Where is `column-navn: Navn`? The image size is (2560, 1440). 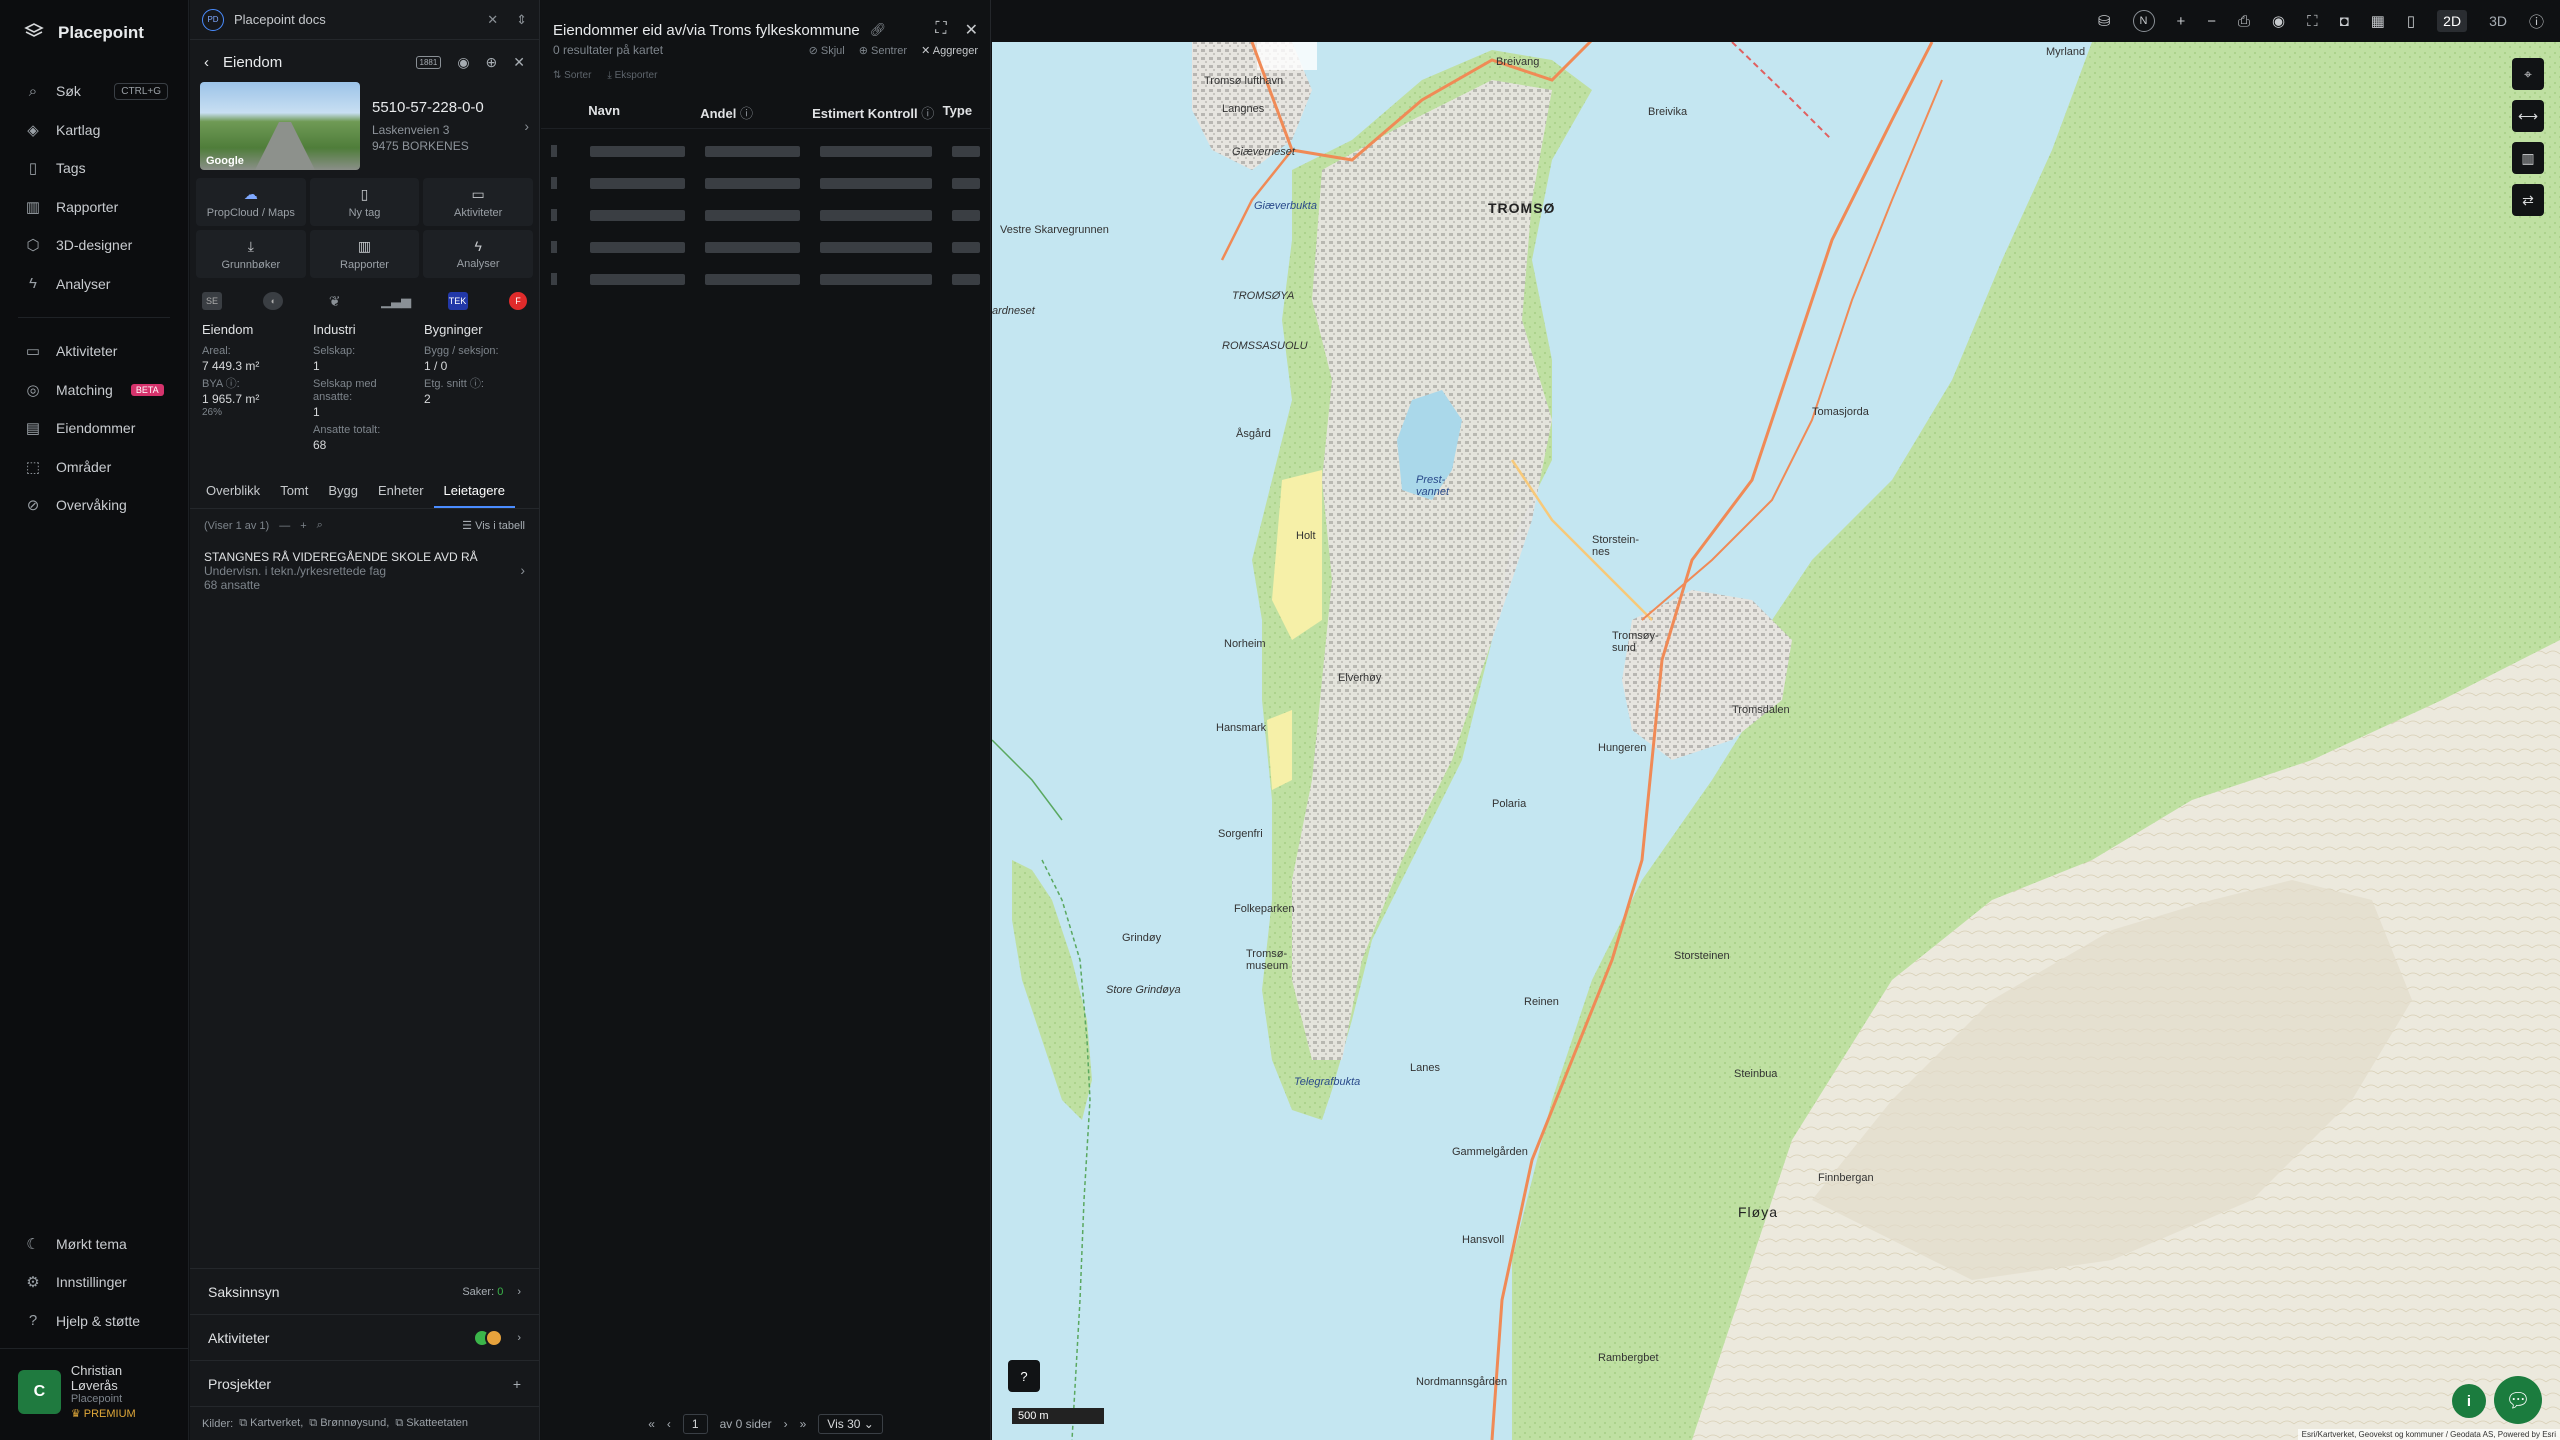 column-navn: Navn is located at coordinates (644, 112).